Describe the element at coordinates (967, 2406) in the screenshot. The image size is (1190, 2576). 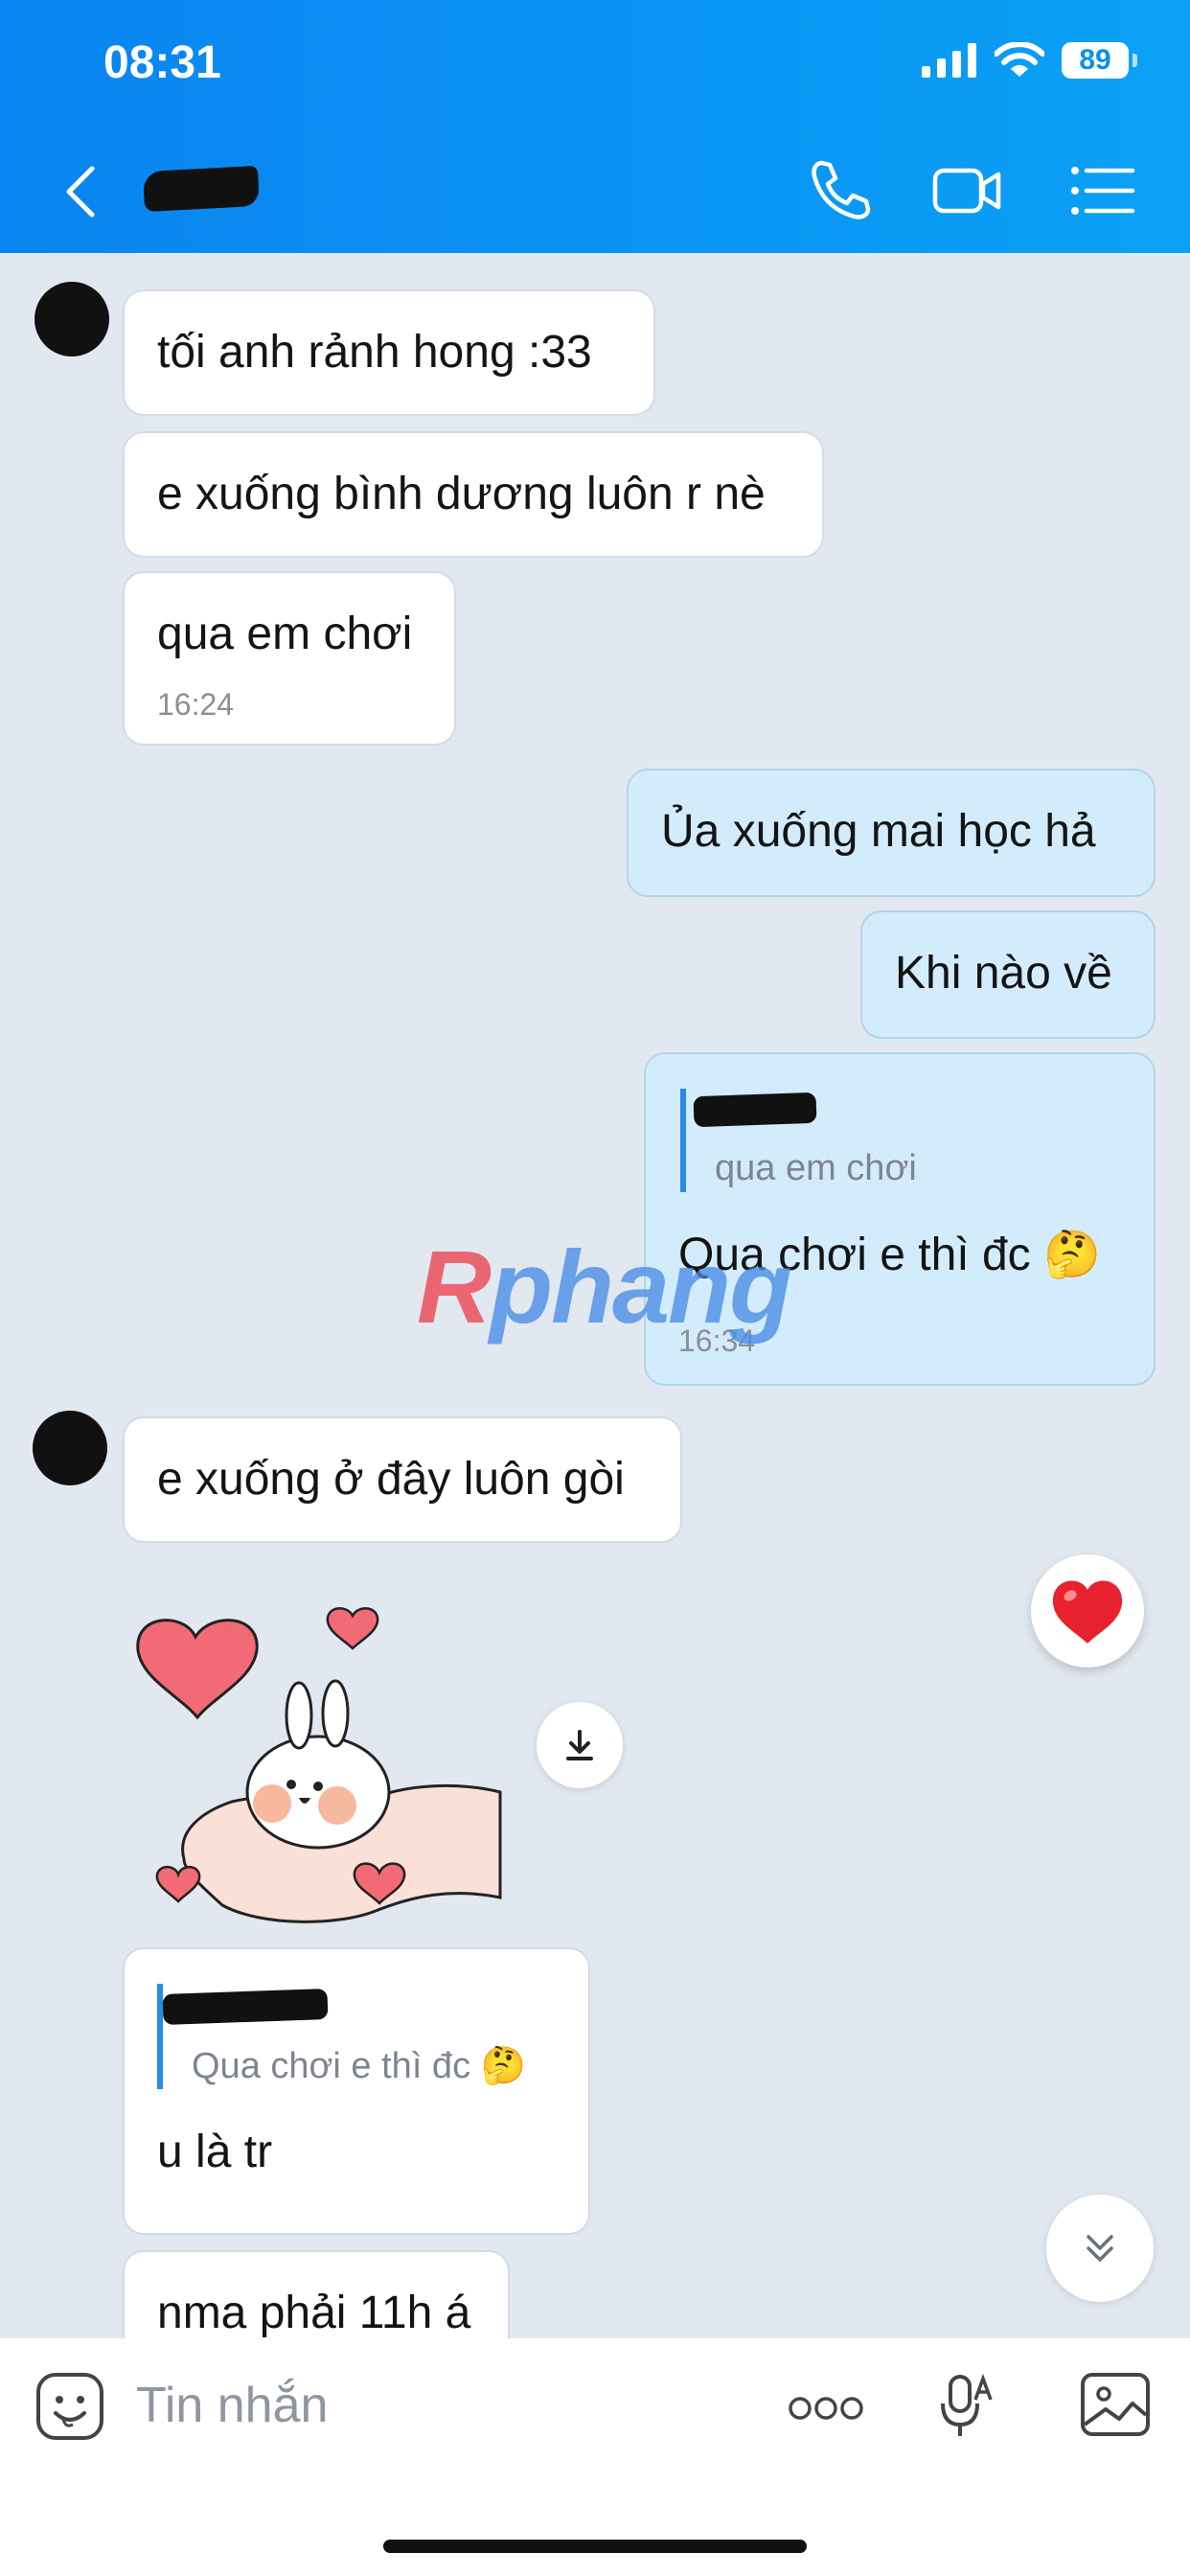
I see `voice-text-mic-icon` at that location.